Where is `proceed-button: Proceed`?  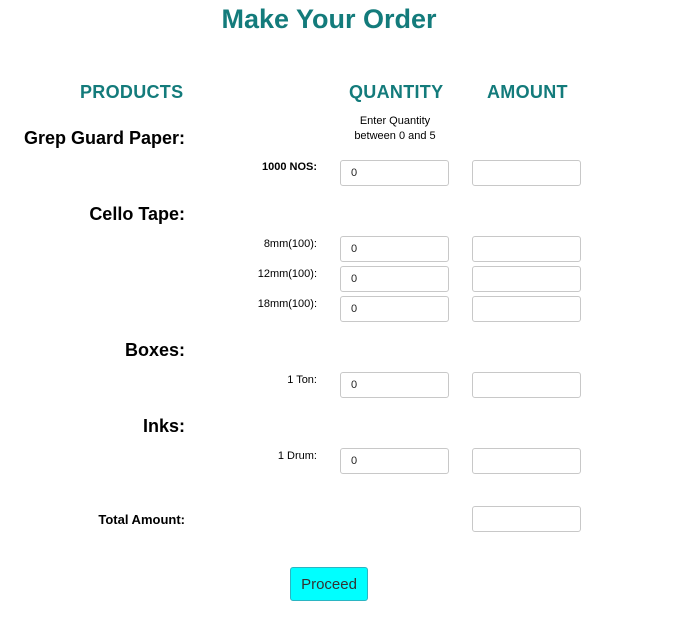
proceed-button: Proceed is located at coordinates (329, 584).